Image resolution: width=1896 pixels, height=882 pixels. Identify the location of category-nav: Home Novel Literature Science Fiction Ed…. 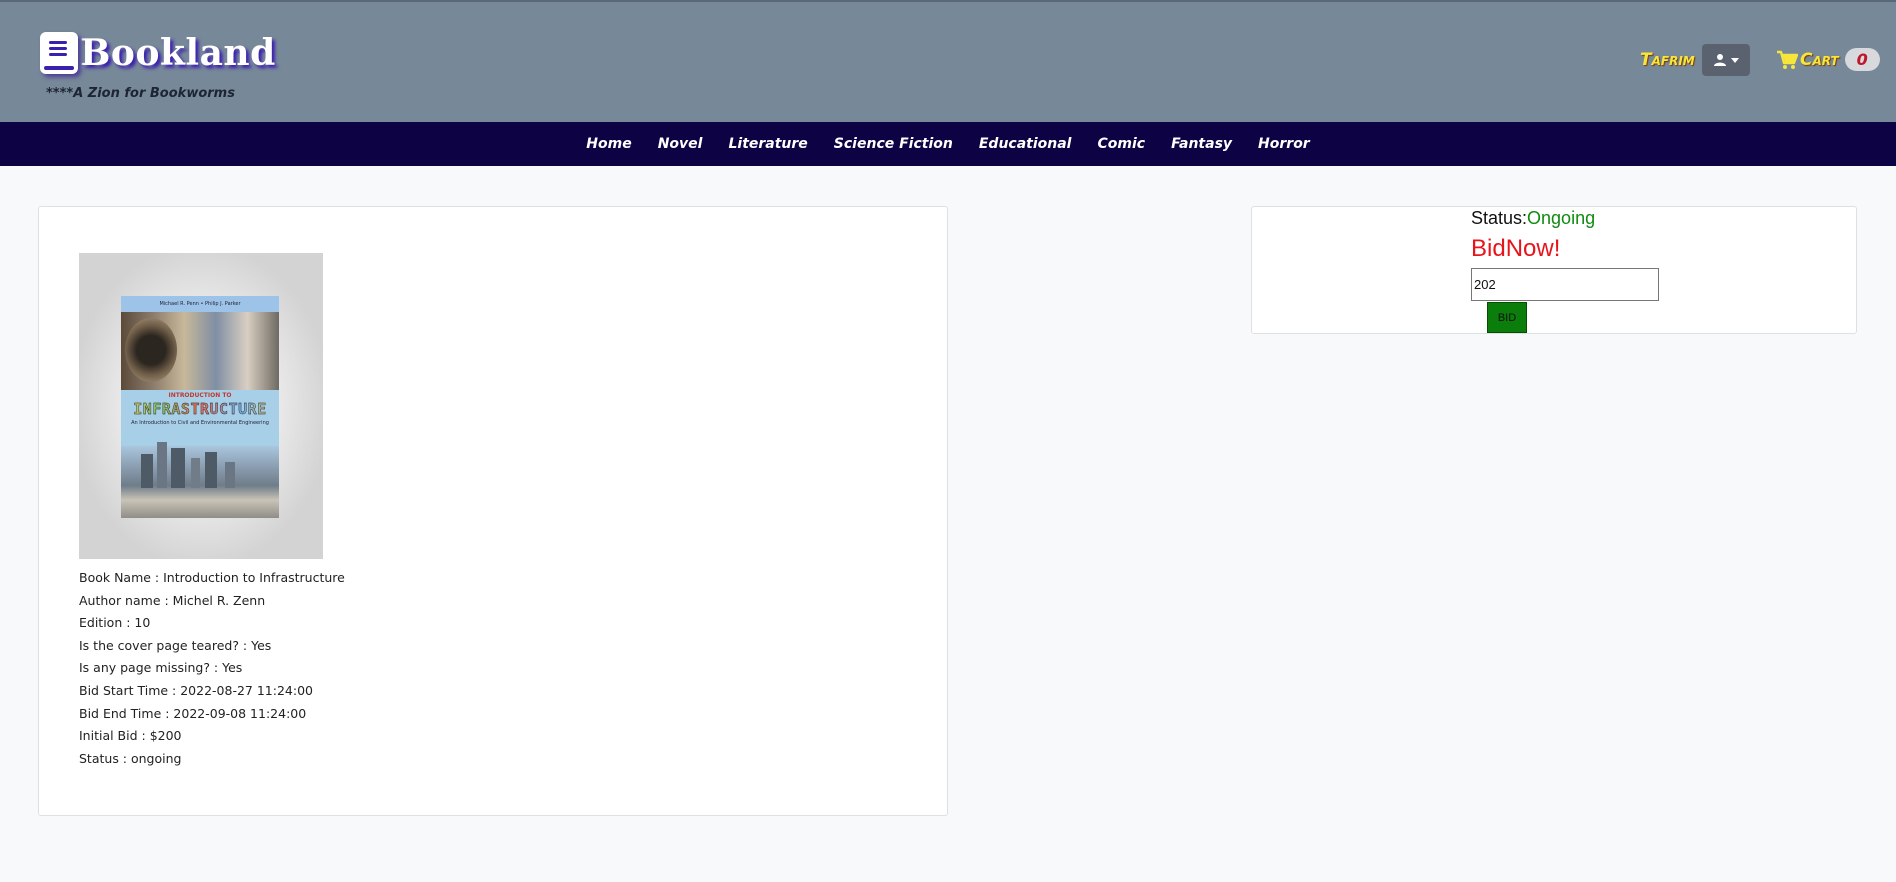
(948, 144).